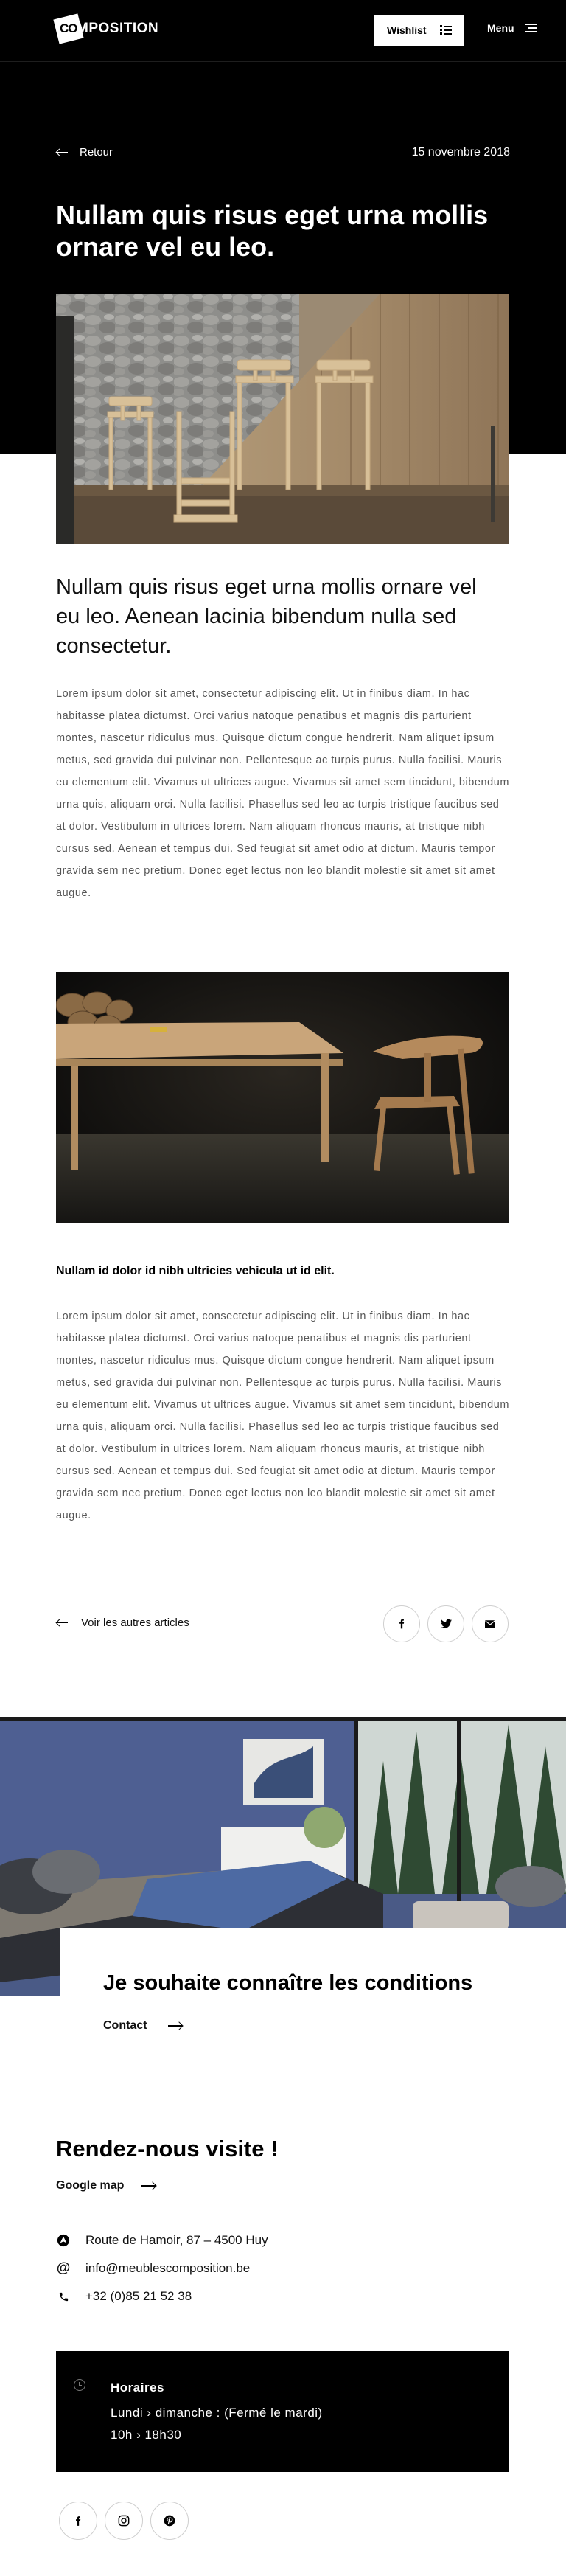 The image size is (566, 2576). I want to click on back-label: Retour, so click(97, 152).